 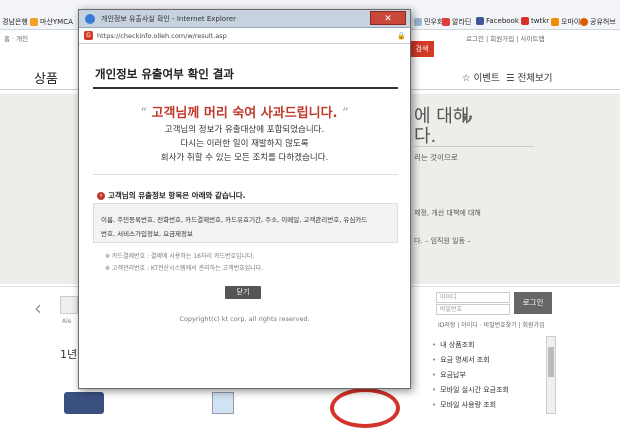 I want to click on banner-quote: ”, so click(x=467, y=126).